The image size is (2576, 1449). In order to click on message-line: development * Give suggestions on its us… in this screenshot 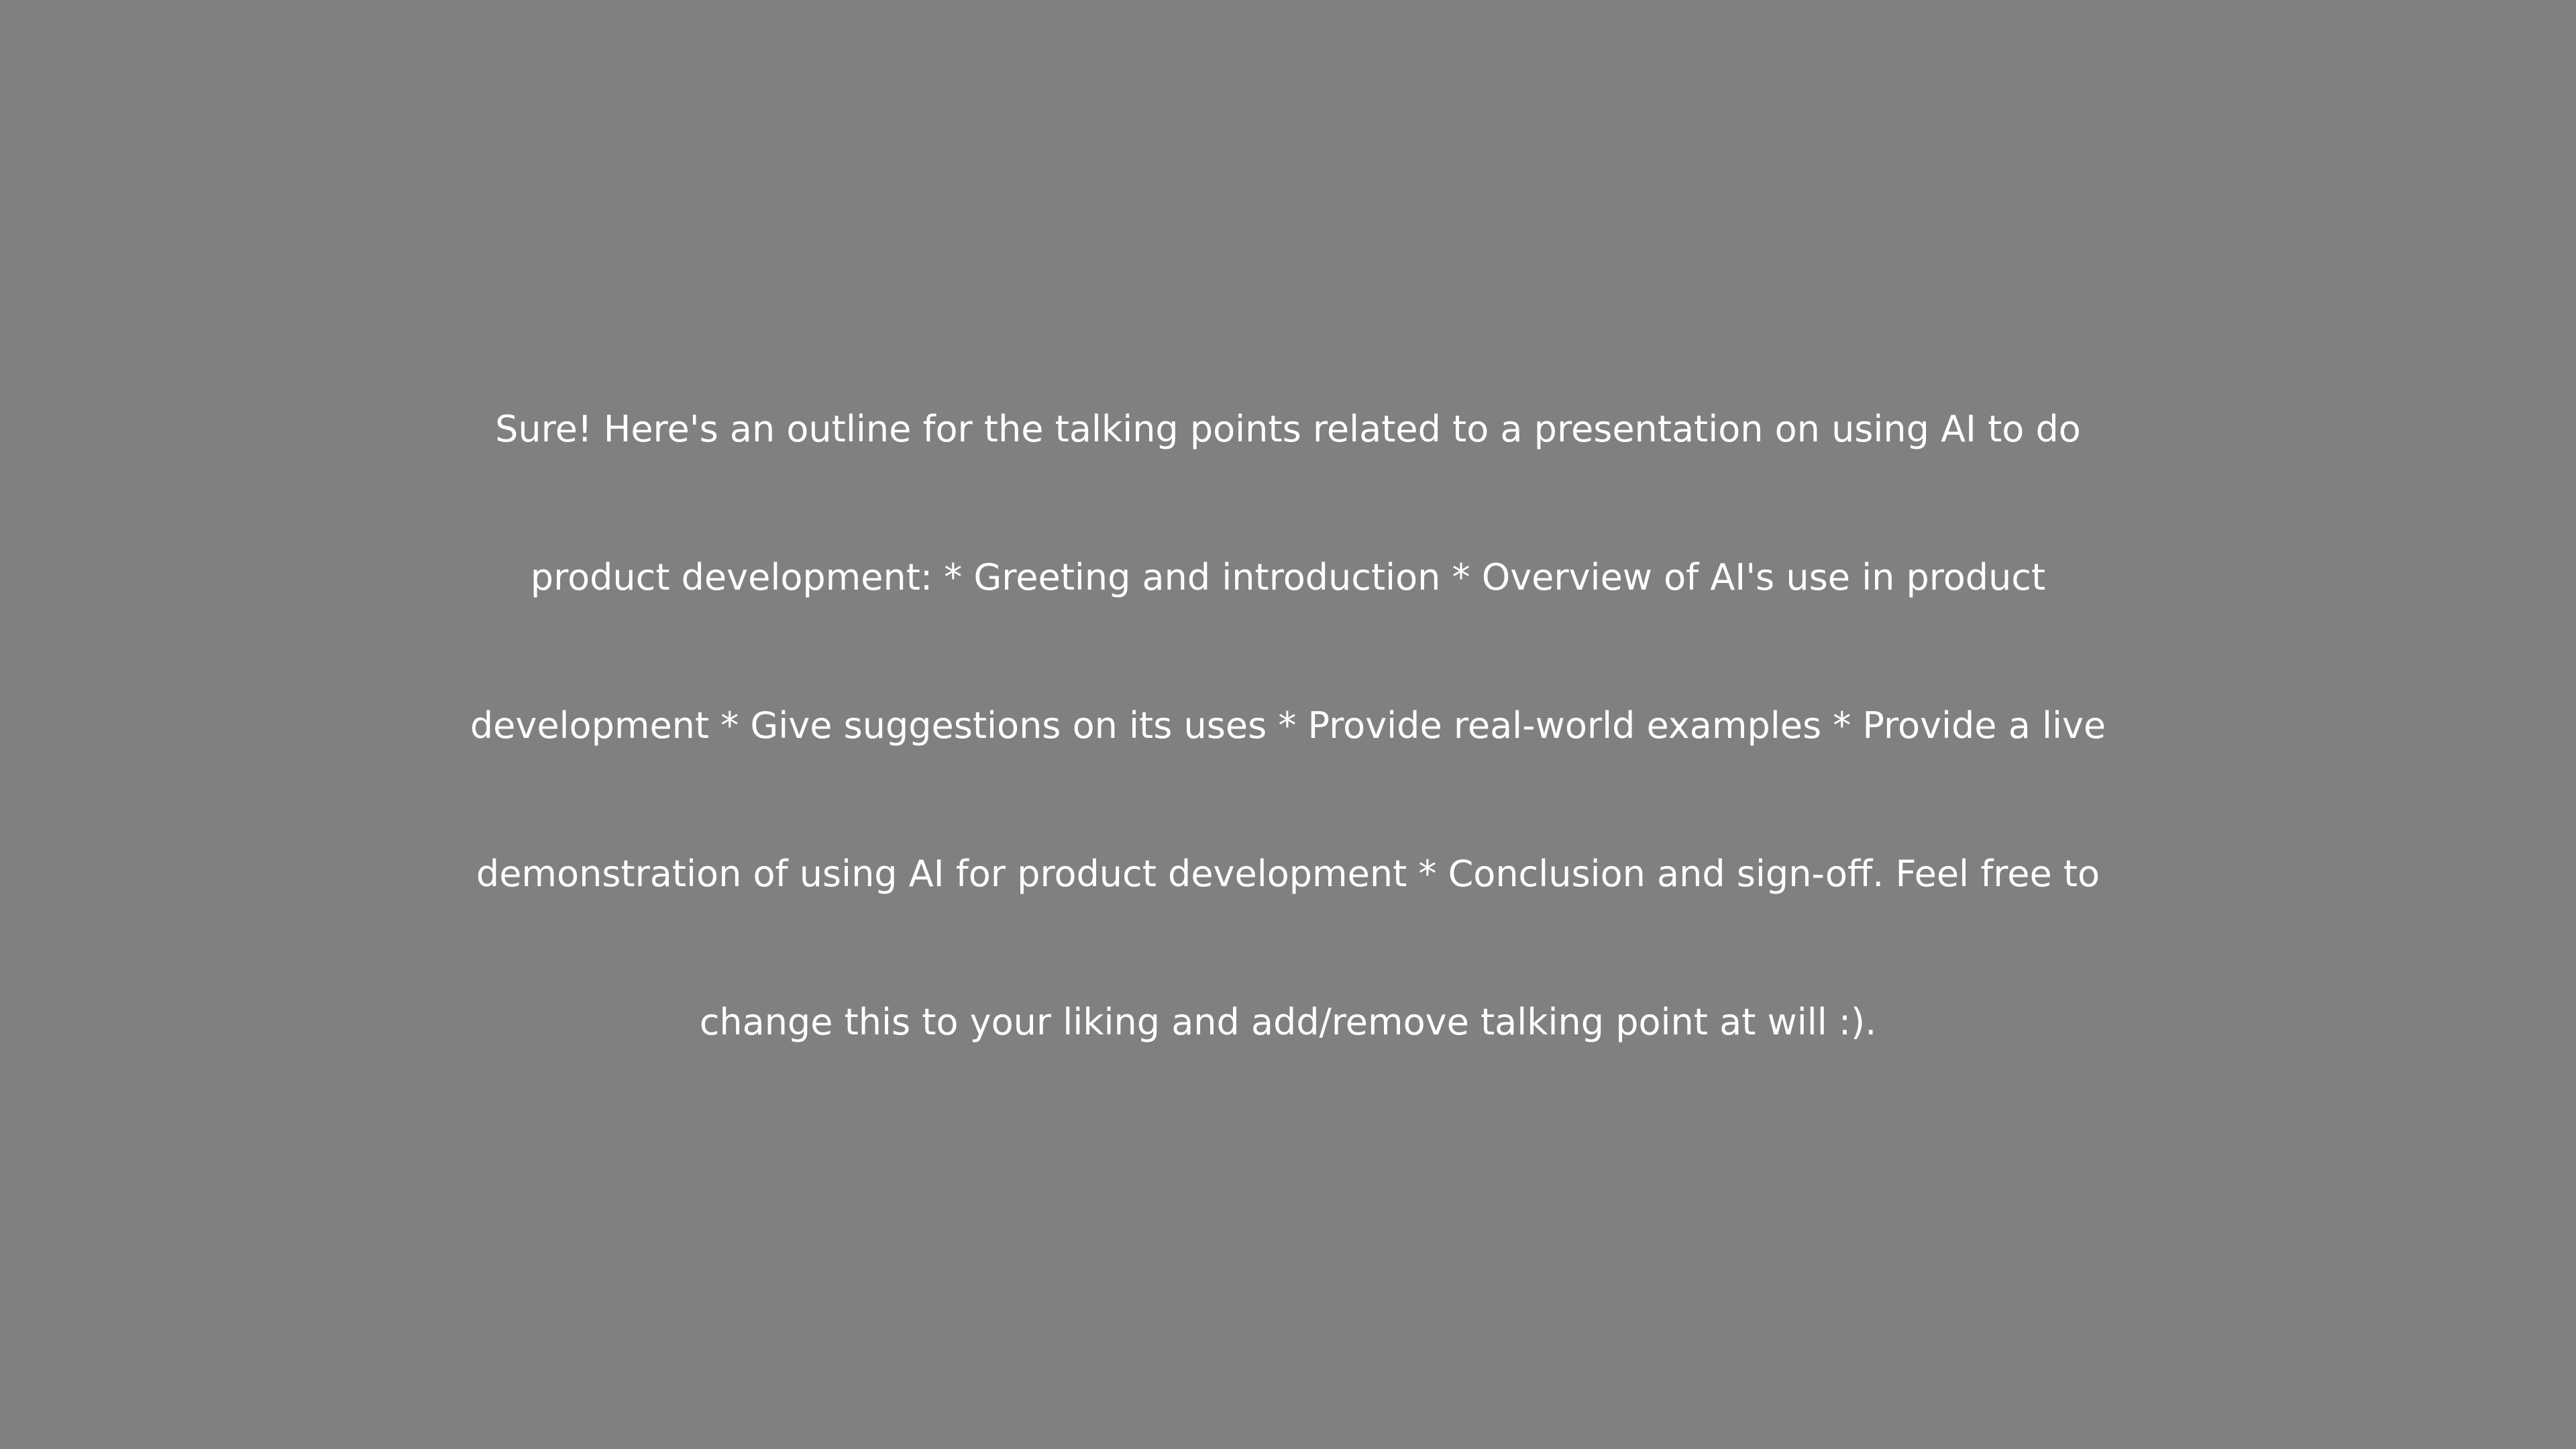, I will do `click(1288, 725)`.